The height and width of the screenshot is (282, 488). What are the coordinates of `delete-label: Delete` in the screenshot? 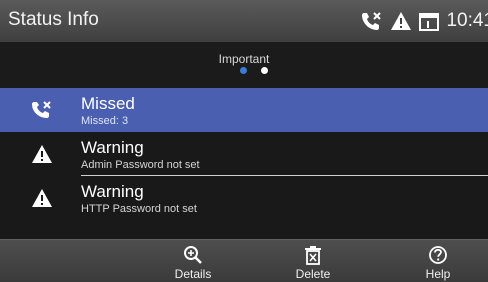 It's located at (313, 274).